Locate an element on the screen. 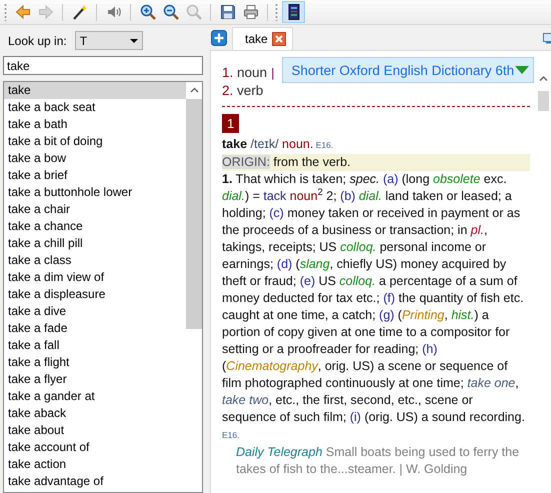 This screenshot has width=551, height=493. word-list-item: take a brief is located at coordinates (95, 175).